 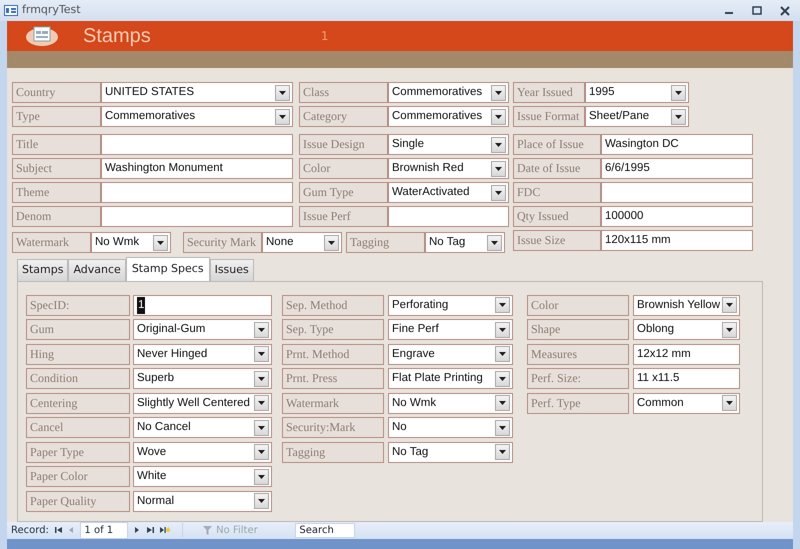 What do you see at coordinates (202, 305) in the screenshot?
I see `text-field: 1` at bounding box center [202, 305].